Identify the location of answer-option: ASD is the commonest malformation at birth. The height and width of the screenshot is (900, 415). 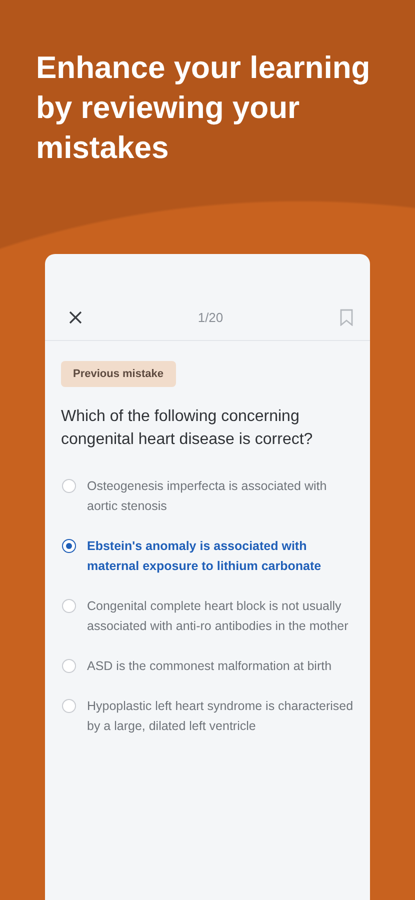
(209, 666).